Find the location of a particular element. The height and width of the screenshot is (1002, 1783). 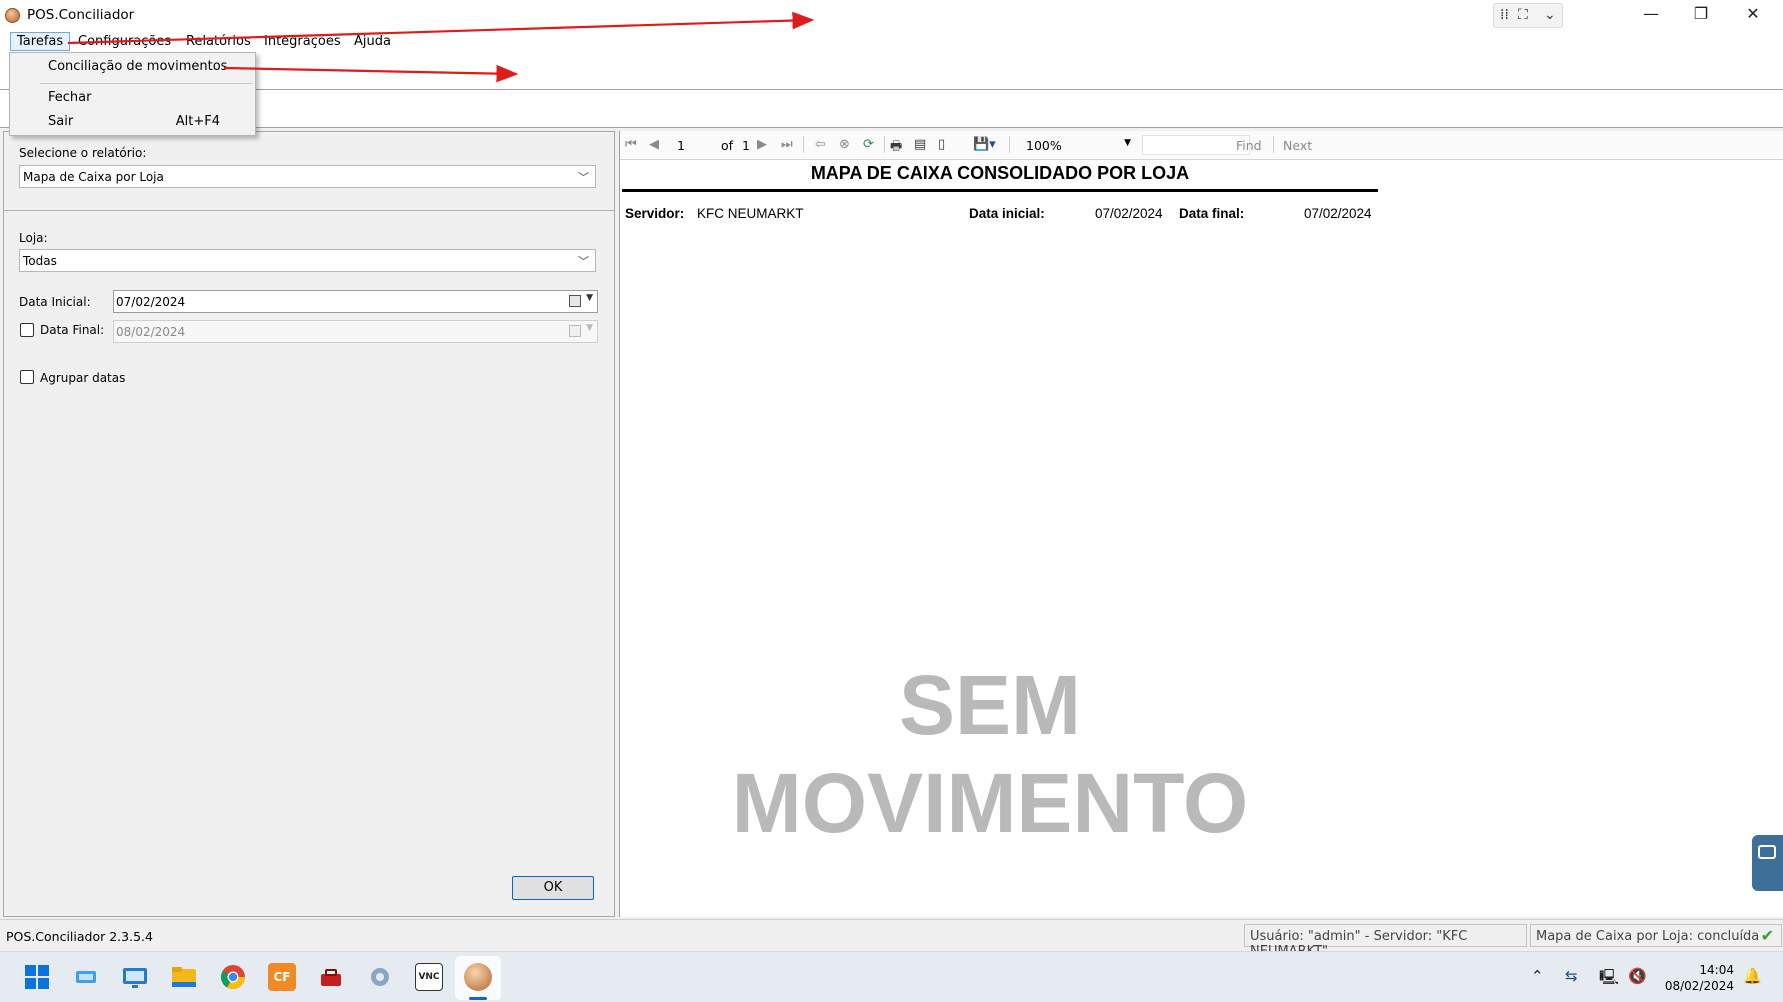

expand-icon: ⛶ is located at coordinates (1523, 15).